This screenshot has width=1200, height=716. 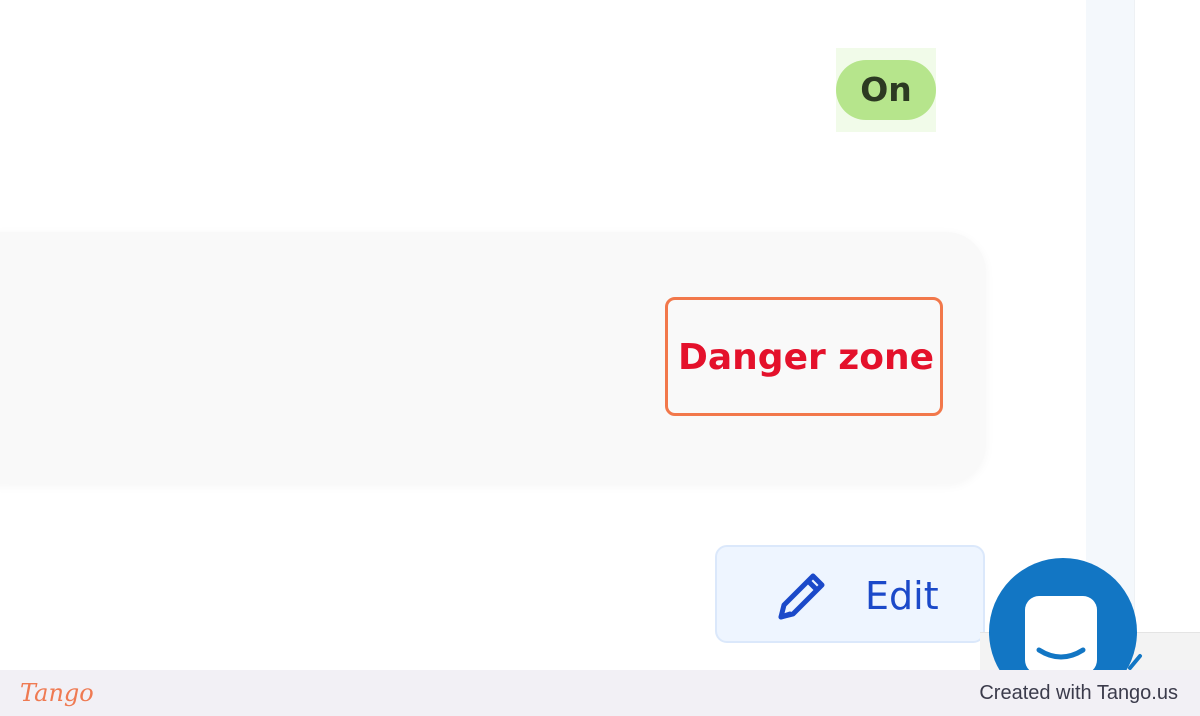 What do you see at coordinates (1078, 693) in the screenshot?
I see `footer-credit: Created with Tango.us` at bounding box center [1078, 693].